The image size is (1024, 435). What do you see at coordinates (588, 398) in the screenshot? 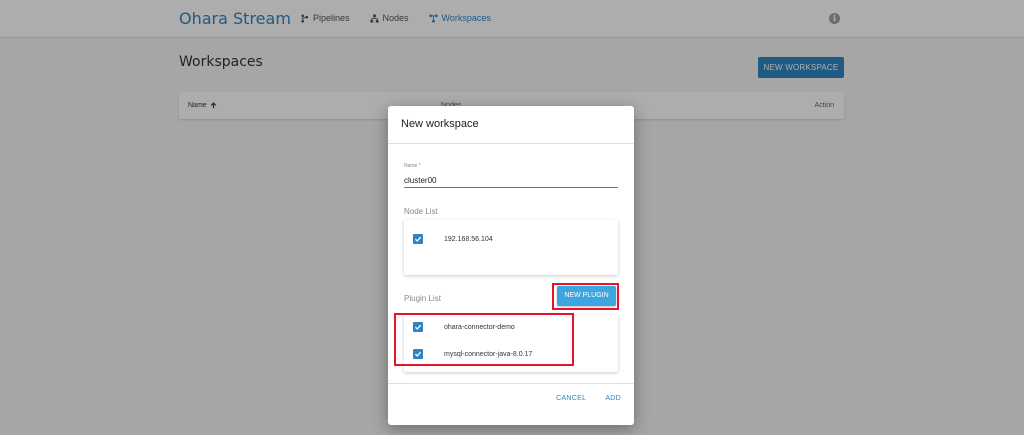
I see `dialog-actions: CANCEL ADD` at bounding box center [588, 398].